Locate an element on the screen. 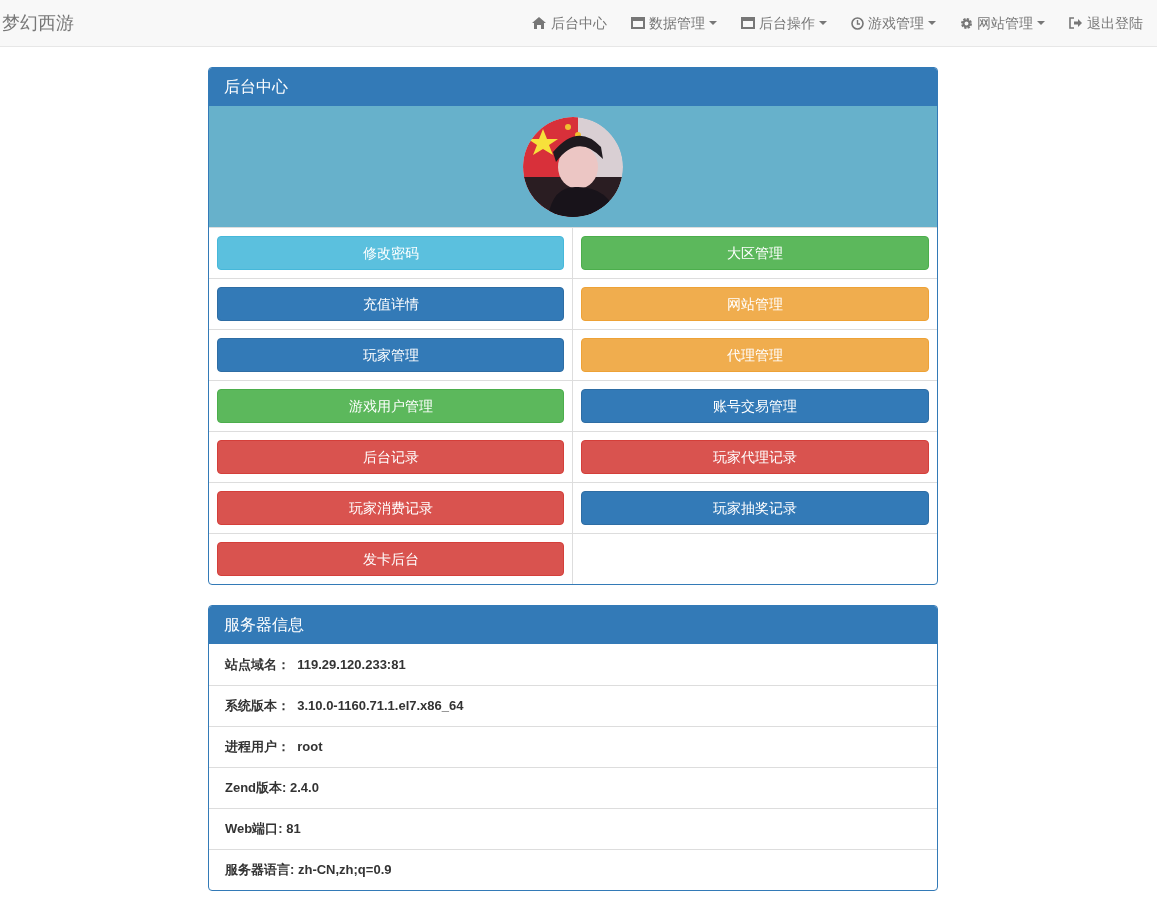 This screenshot has height=897, width=1157. action-button: 大区管理 is located at coordinates (755, 253).